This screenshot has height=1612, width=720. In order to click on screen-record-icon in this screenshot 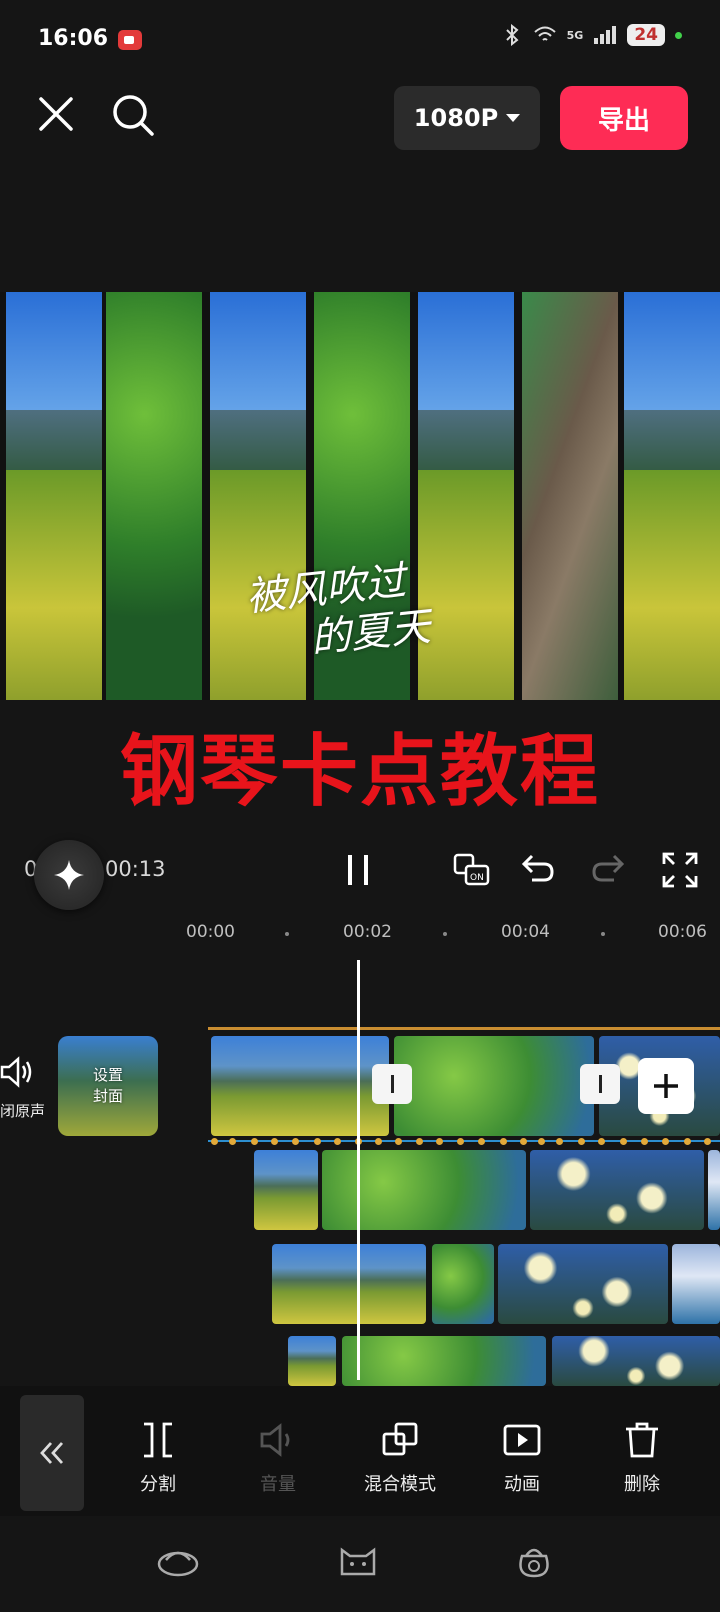, I will do `click(130, 40)`.